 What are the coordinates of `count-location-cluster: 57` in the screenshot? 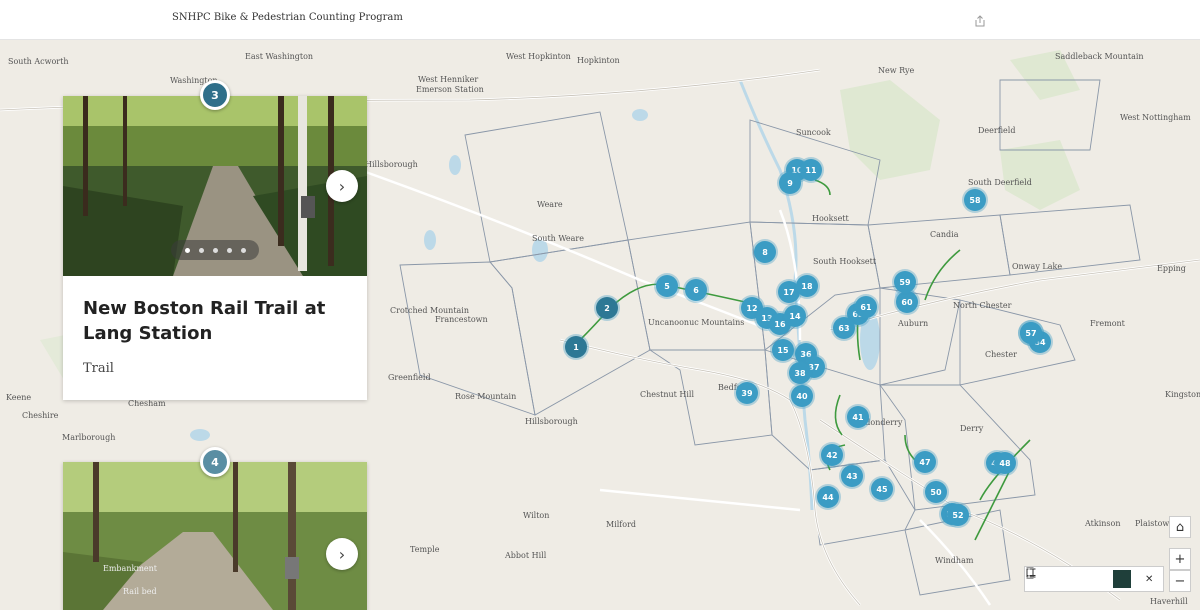 It's located at (1031, 333).